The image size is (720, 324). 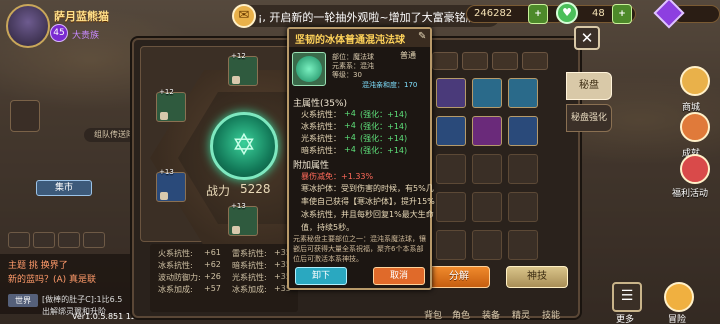 I want to click on tab-disk-enhance: 秘盘强化, so click(x=589, y=118).